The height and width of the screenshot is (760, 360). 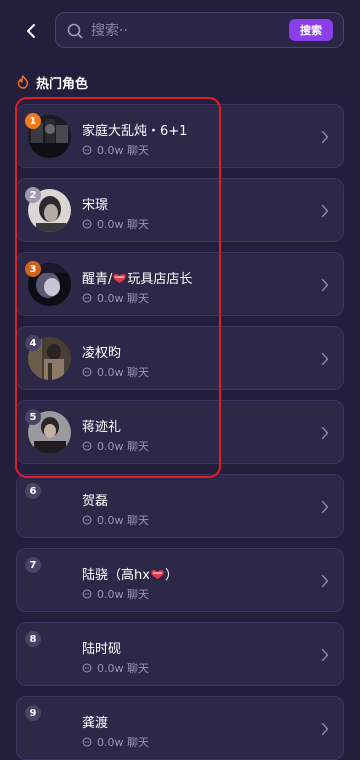 I want to click on section-title: 热门角色, so click(x=62, y=84).